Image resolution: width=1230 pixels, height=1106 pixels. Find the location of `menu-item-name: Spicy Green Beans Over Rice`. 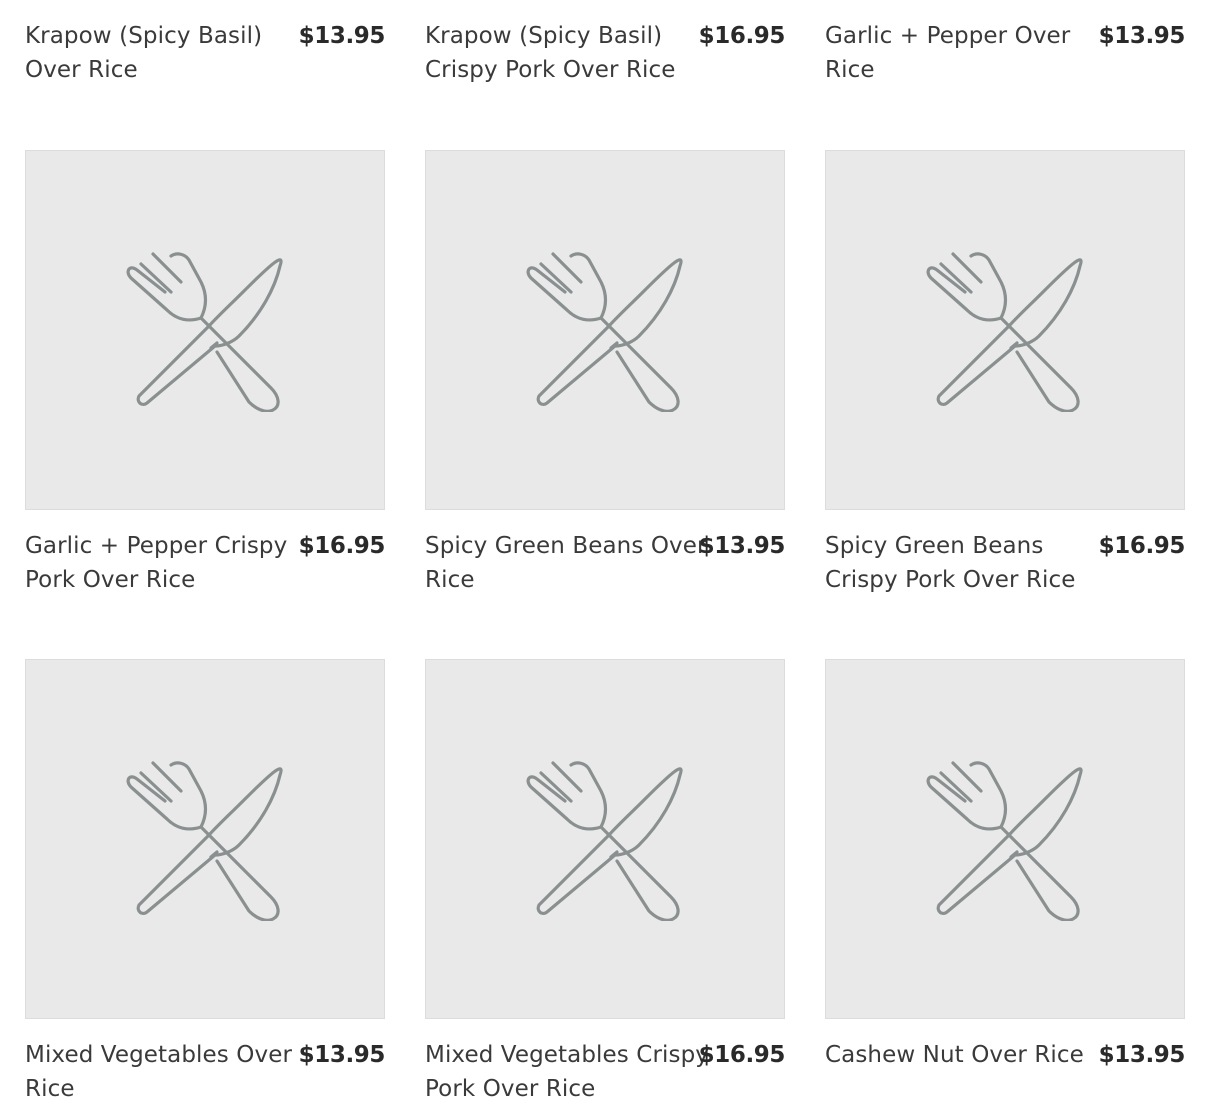

menu-item-name: Spicy Green Beans Over Rice is located at coordinates (567, 563).